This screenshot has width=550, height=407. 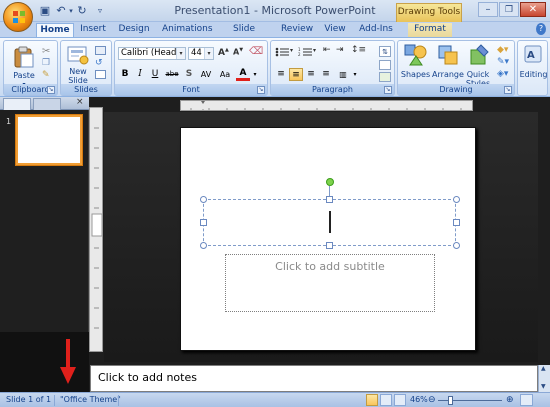 What do you see at coordinates (330, 182) in the screenshot?
I see `rotation-handle` at bounding box center [330, 182].